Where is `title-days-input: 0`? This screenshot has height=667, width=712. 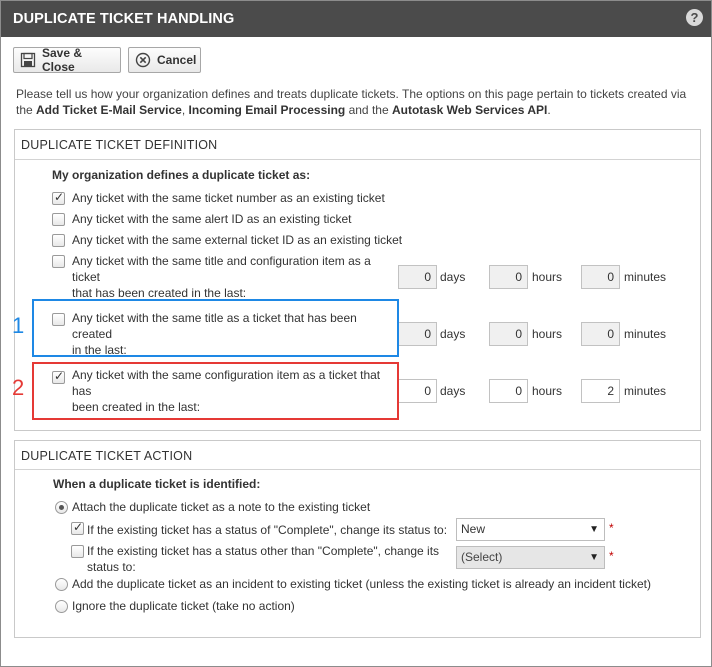
title-days-input: 0 is located at coordinates (417, 334).